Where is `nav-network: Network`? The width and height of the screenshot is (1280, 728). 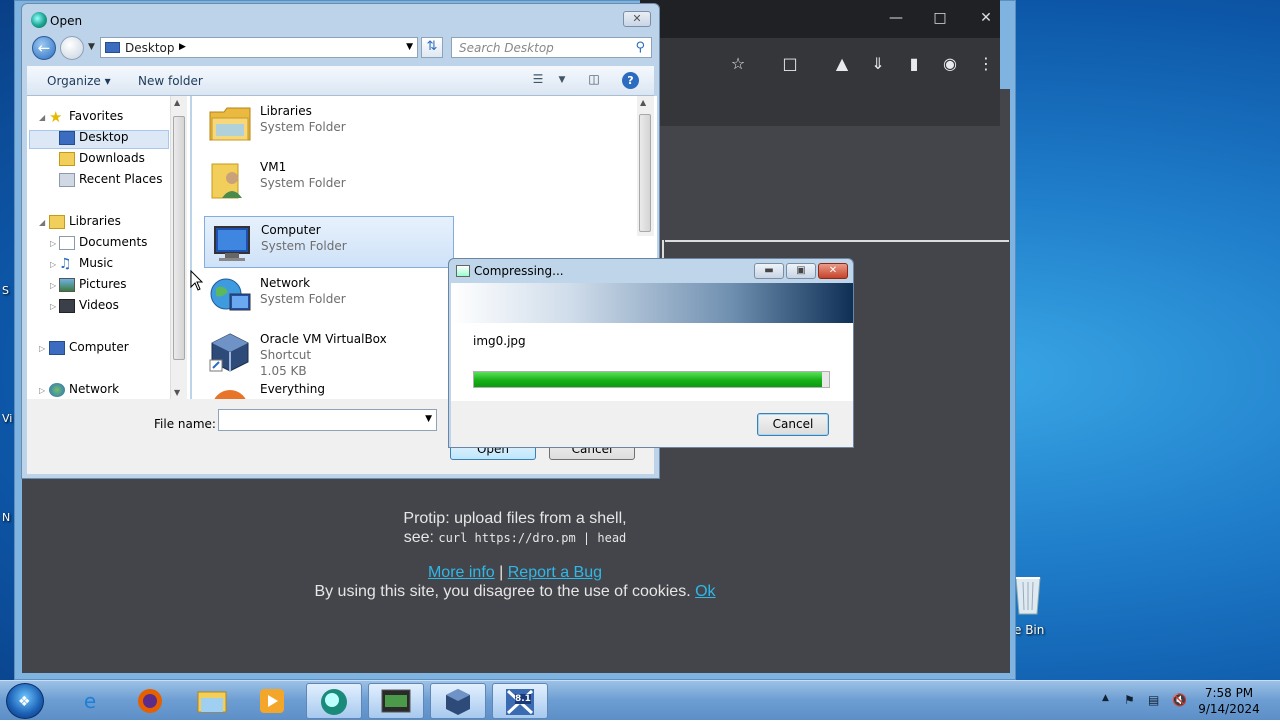
nav-network: Network is located at coordinates (84, 389).